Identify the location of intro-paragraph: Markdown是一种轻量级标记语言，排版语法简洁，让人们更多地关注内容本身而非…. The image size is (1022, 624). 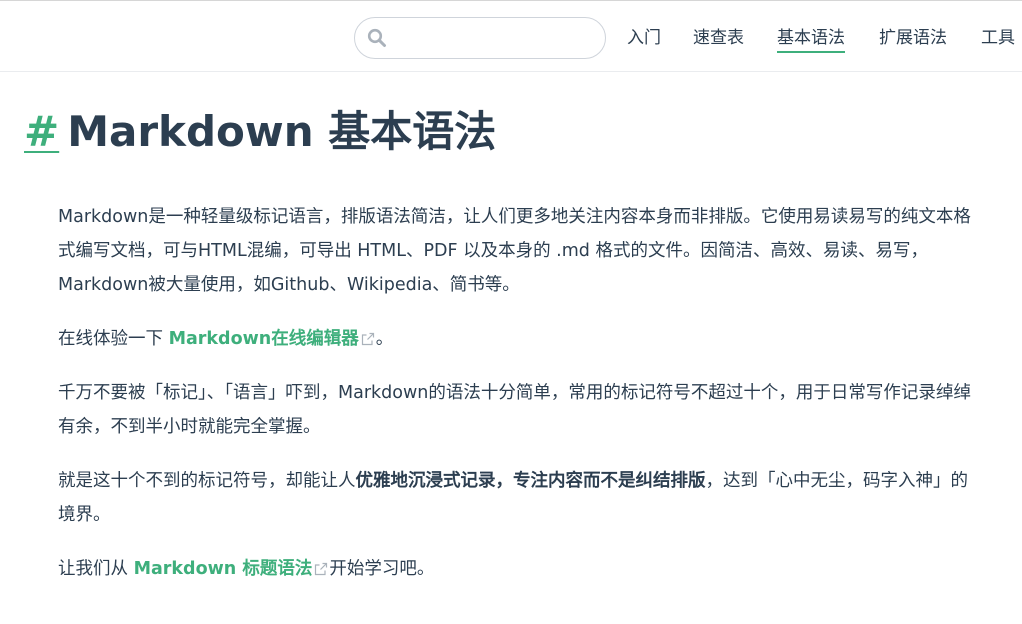
(514, 251).